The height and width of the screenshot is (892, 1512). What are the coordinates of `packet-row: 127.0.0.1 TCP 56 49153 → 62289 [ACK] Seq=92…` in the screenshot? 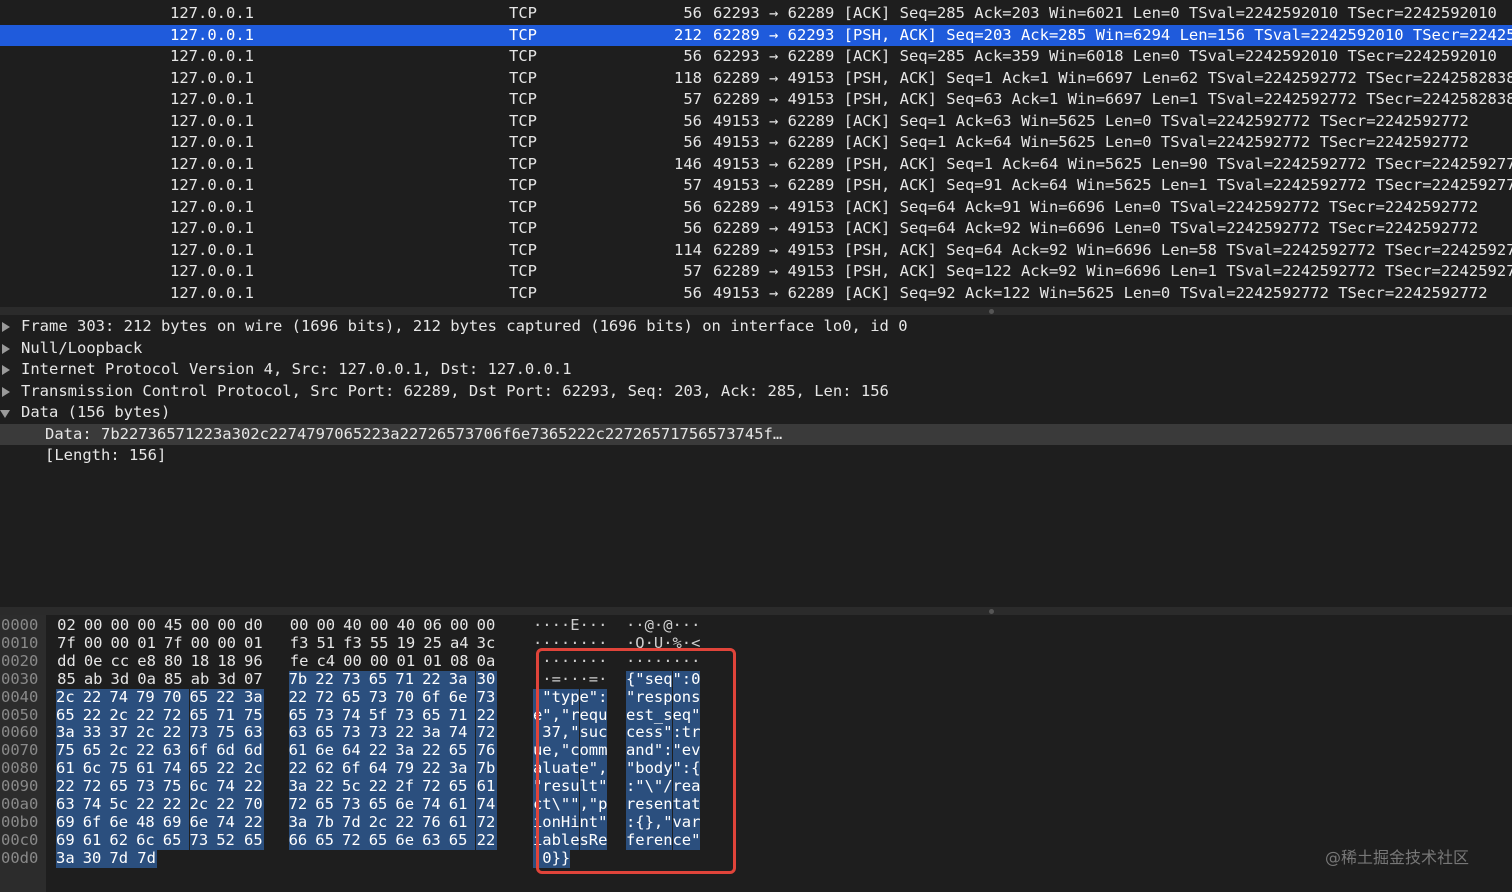 It's located at (756, 294).